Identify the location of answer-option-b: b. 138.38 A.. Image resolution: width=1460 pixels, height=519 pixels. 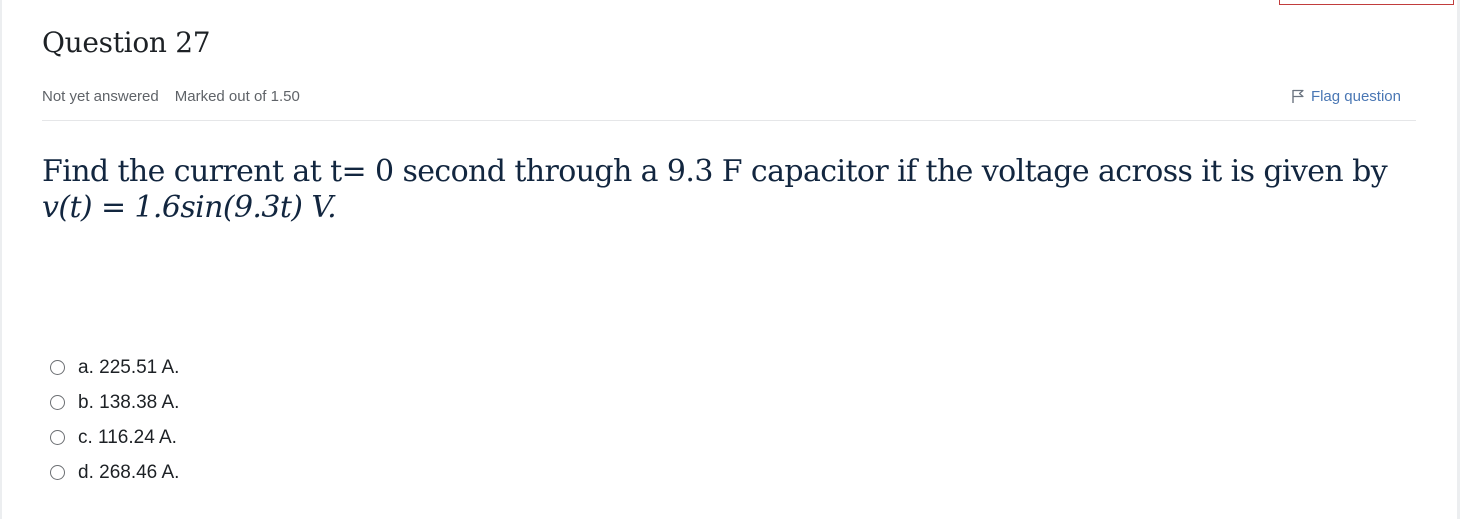
(114, 402).